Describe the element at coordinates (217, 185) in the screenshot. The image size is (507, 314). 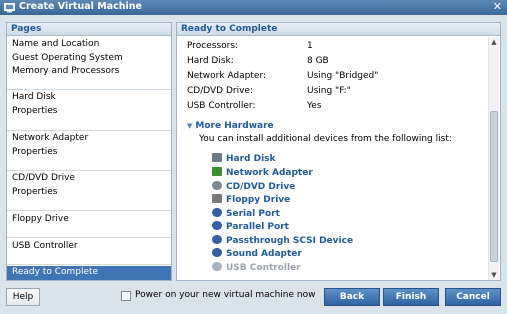
I see `cd-dvd-icon` at that location.